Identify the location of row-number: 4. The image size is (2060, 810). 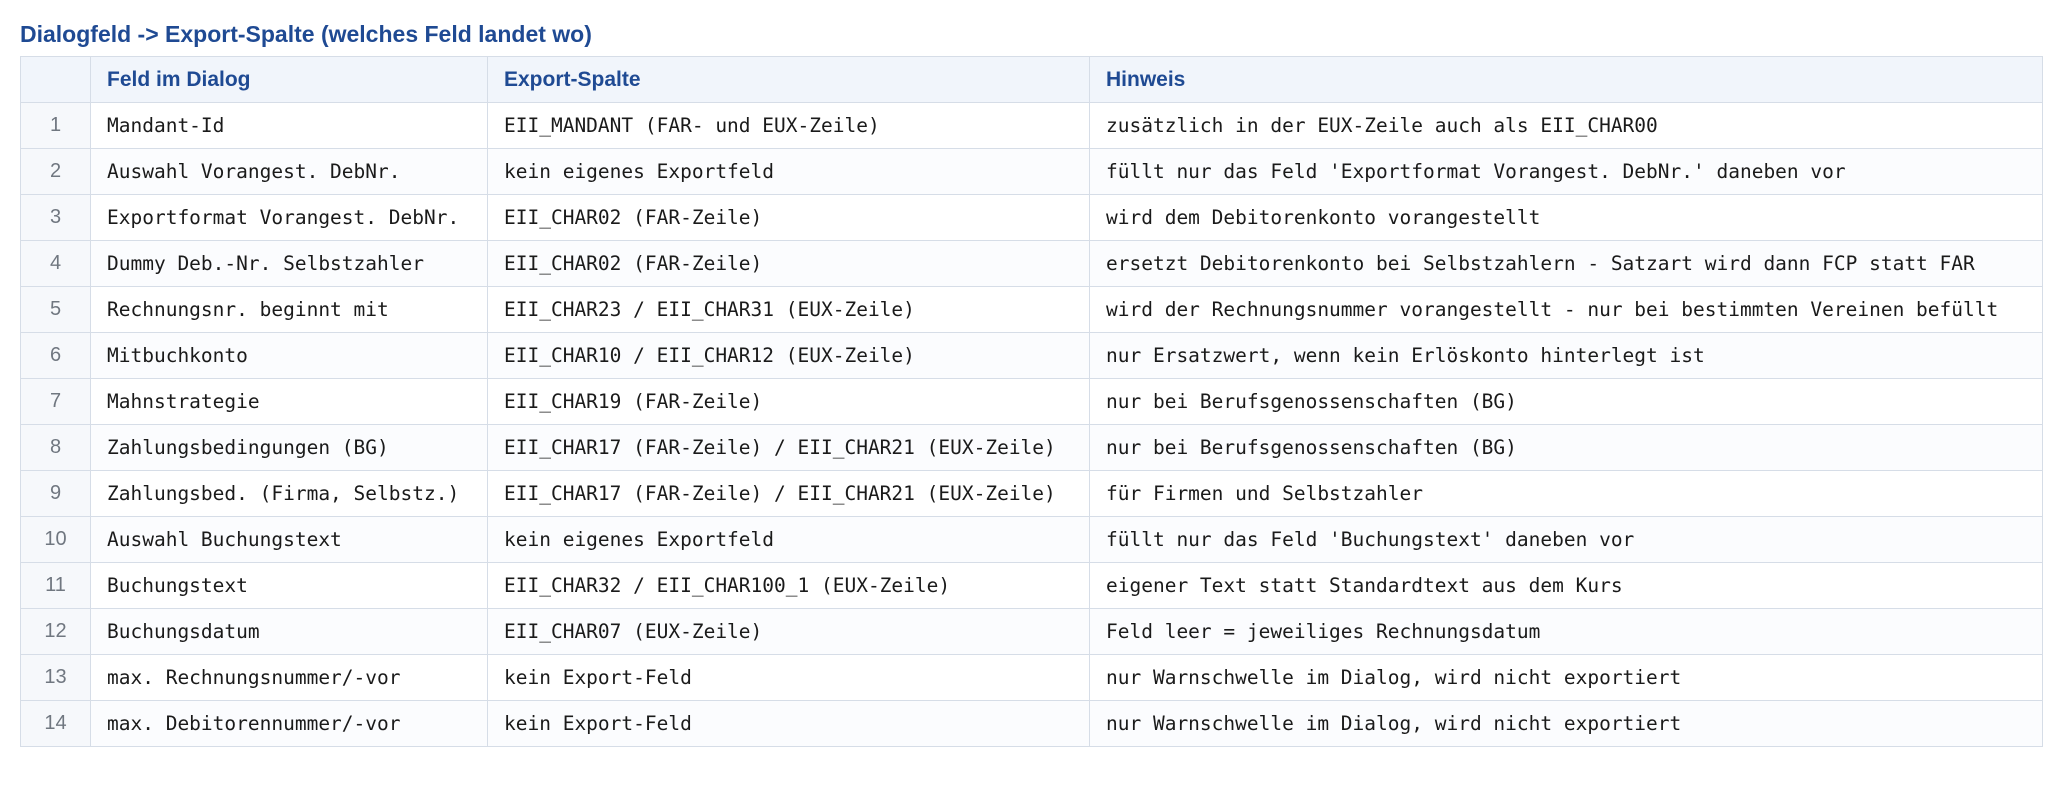
(55, 263).